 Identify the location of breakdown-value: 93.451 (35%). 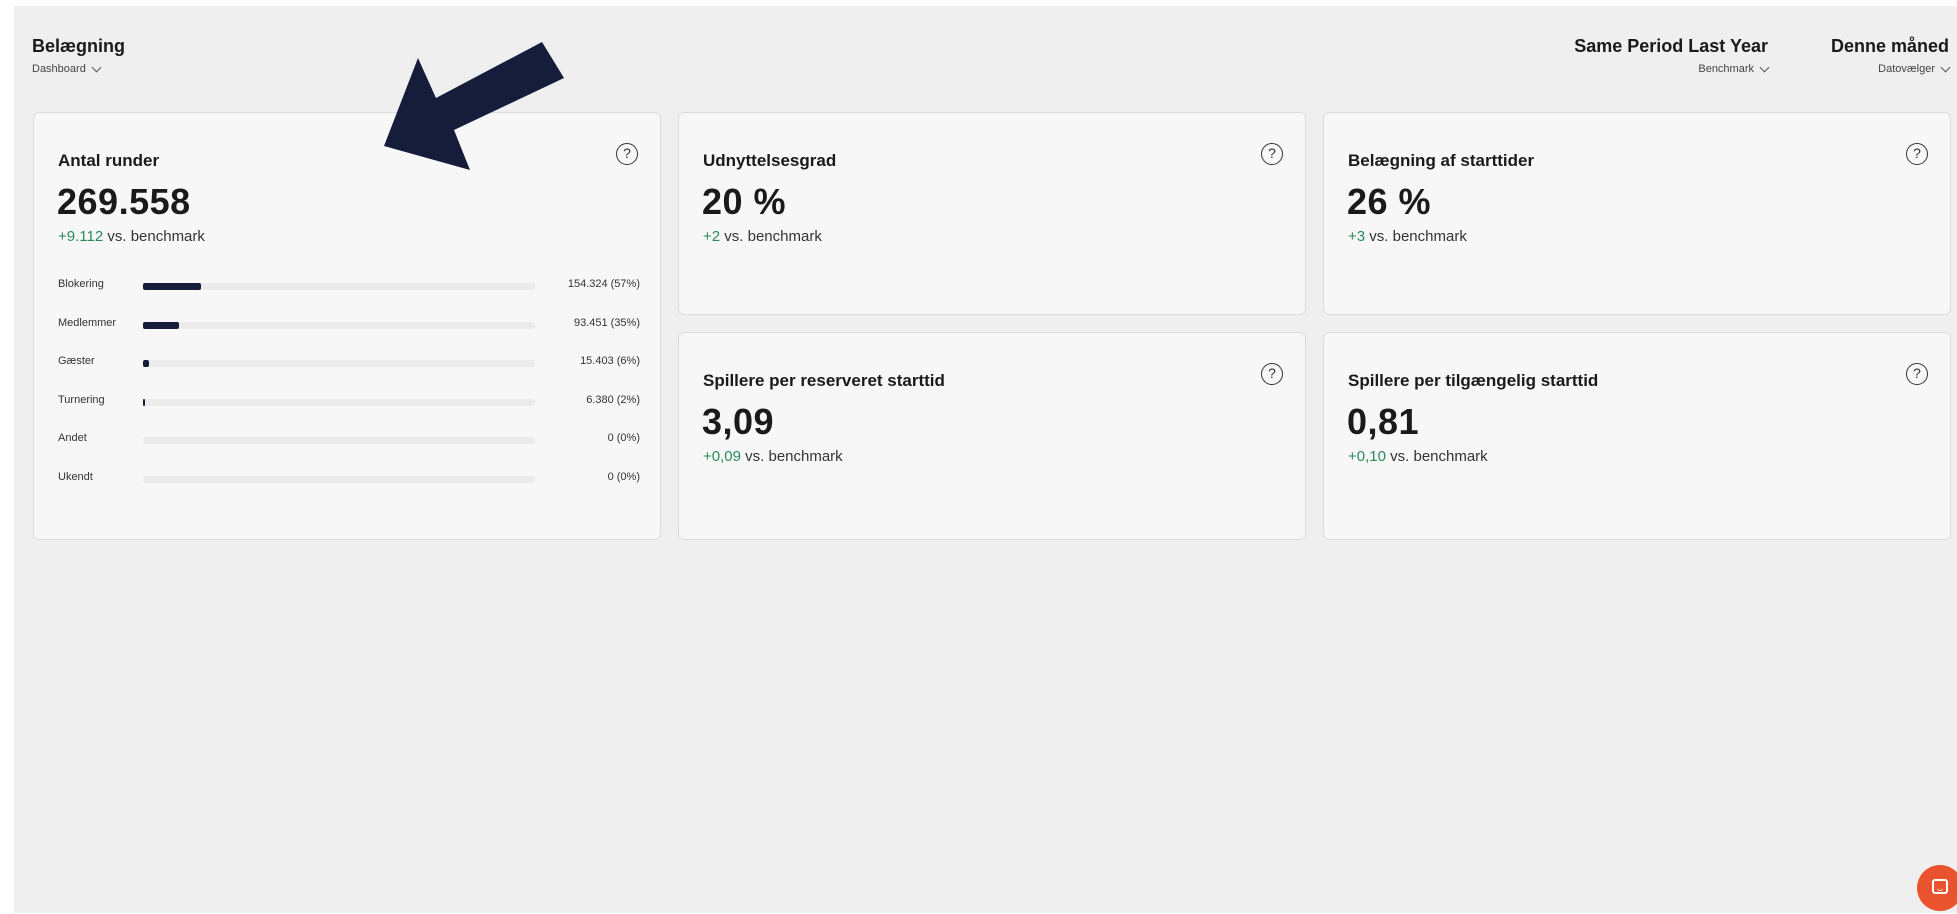
(606, 322).